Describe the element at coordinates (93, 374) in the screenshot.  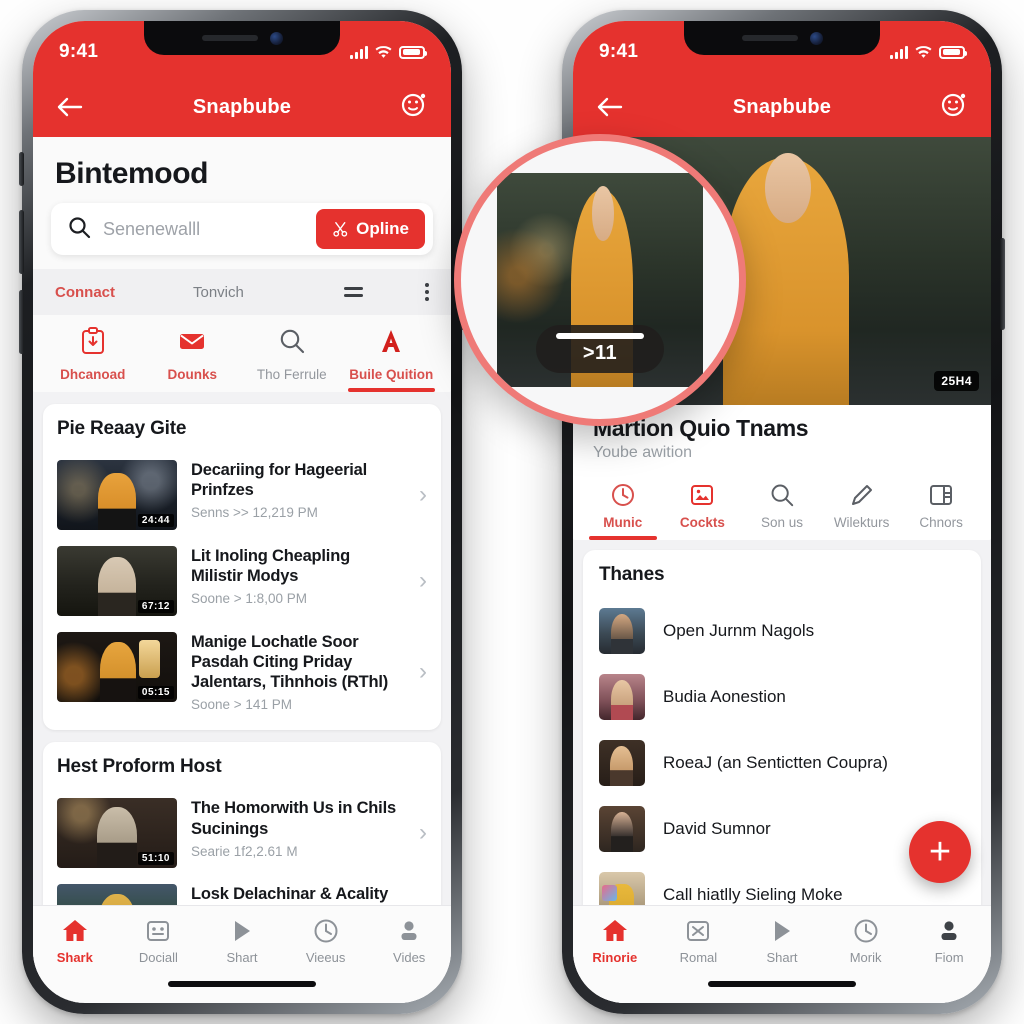
I see `icon-tab-label: Dhcanoad` at that location.